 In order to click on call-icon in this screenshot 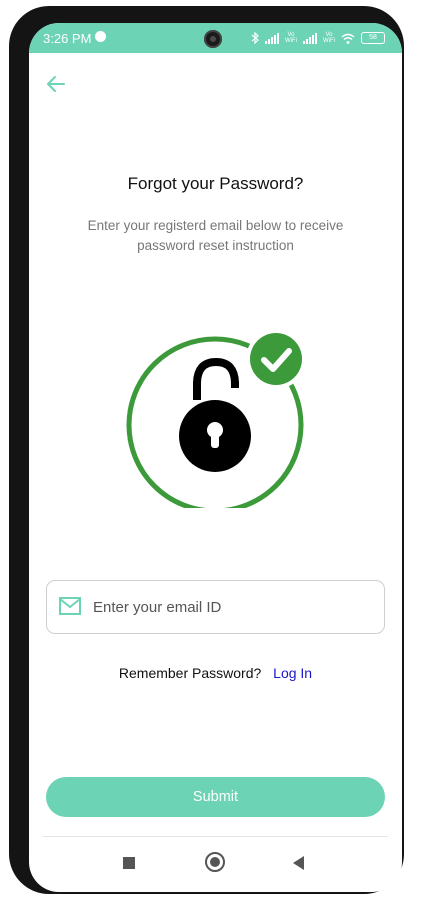, I will do `click(100, 36)`.